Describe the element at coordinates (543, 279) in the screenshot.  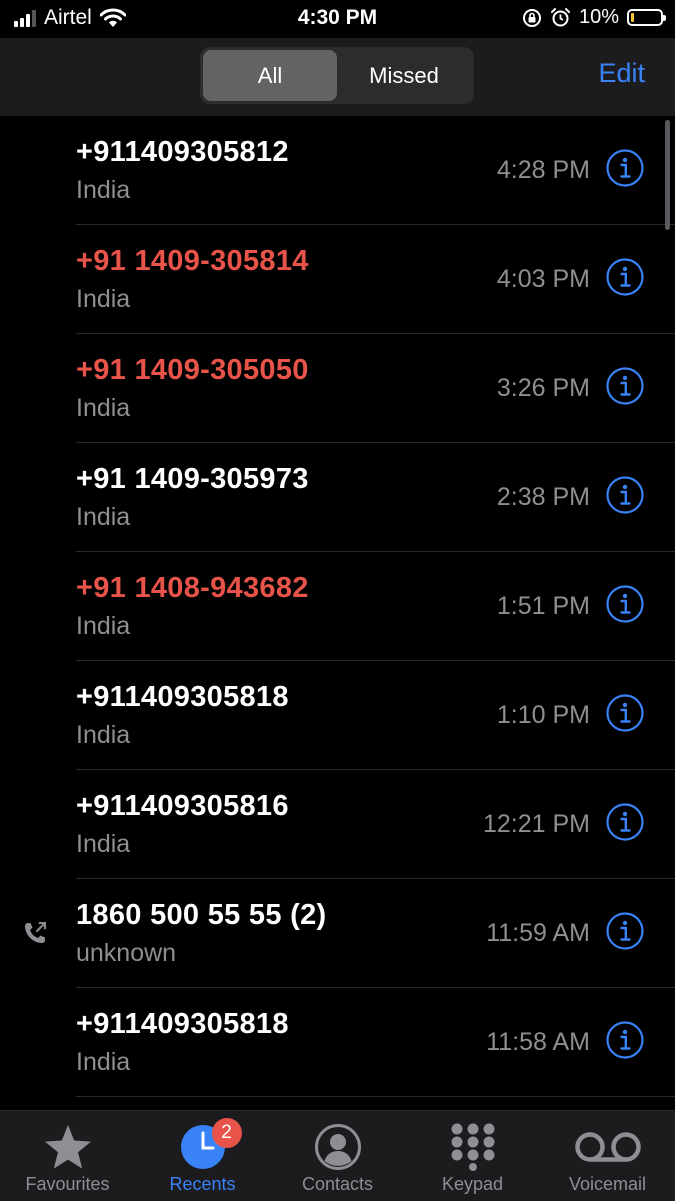
I see `call-time: 4:03 PM` at that location.